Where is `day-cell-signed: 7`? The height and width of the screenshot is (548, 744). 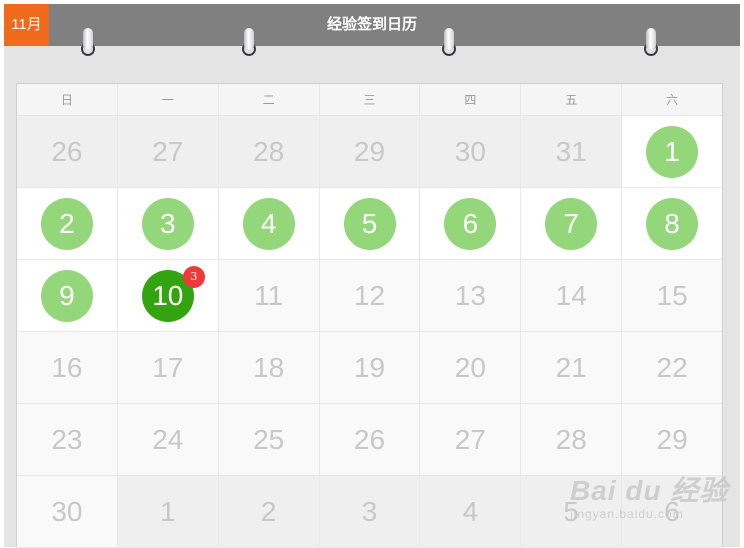
day-cell-signed: 7 is located at coordinates (572, 224).